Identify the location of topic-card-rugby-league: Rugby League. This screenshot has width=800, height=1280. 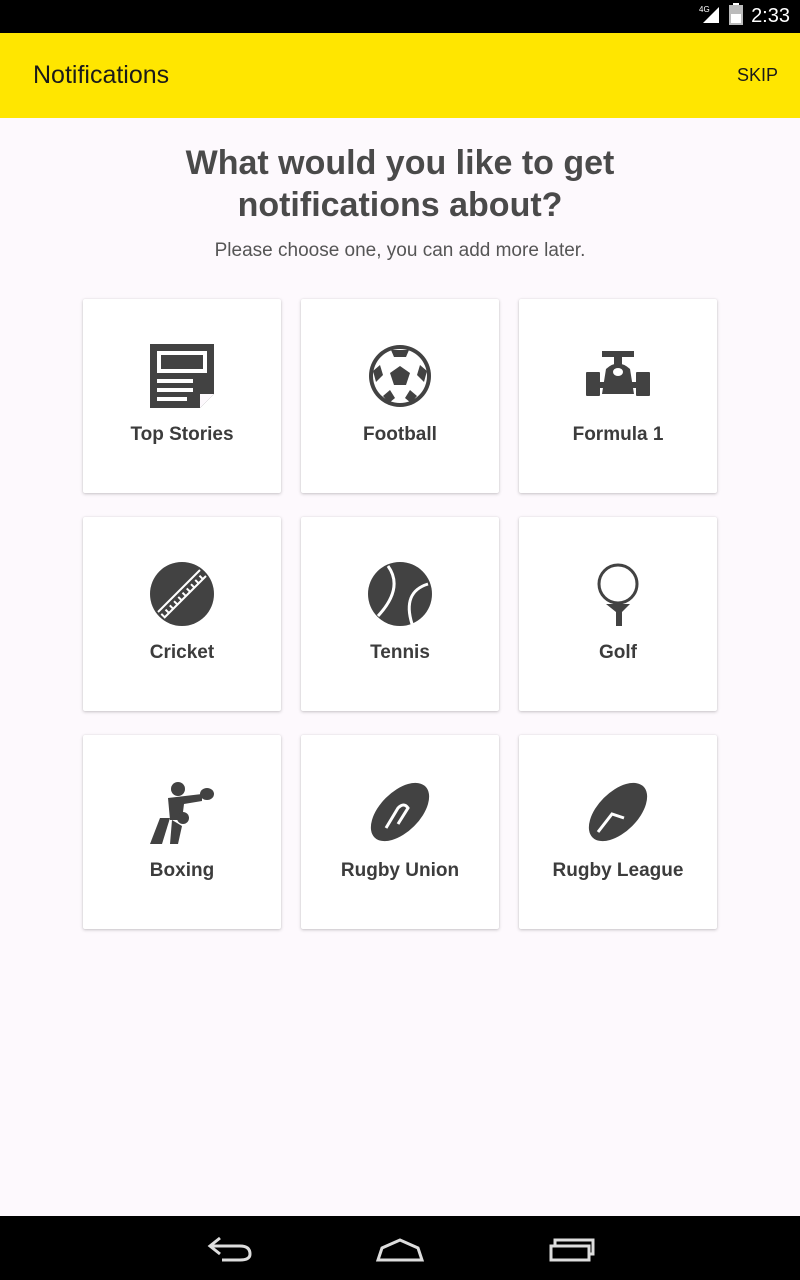
(618, 832).